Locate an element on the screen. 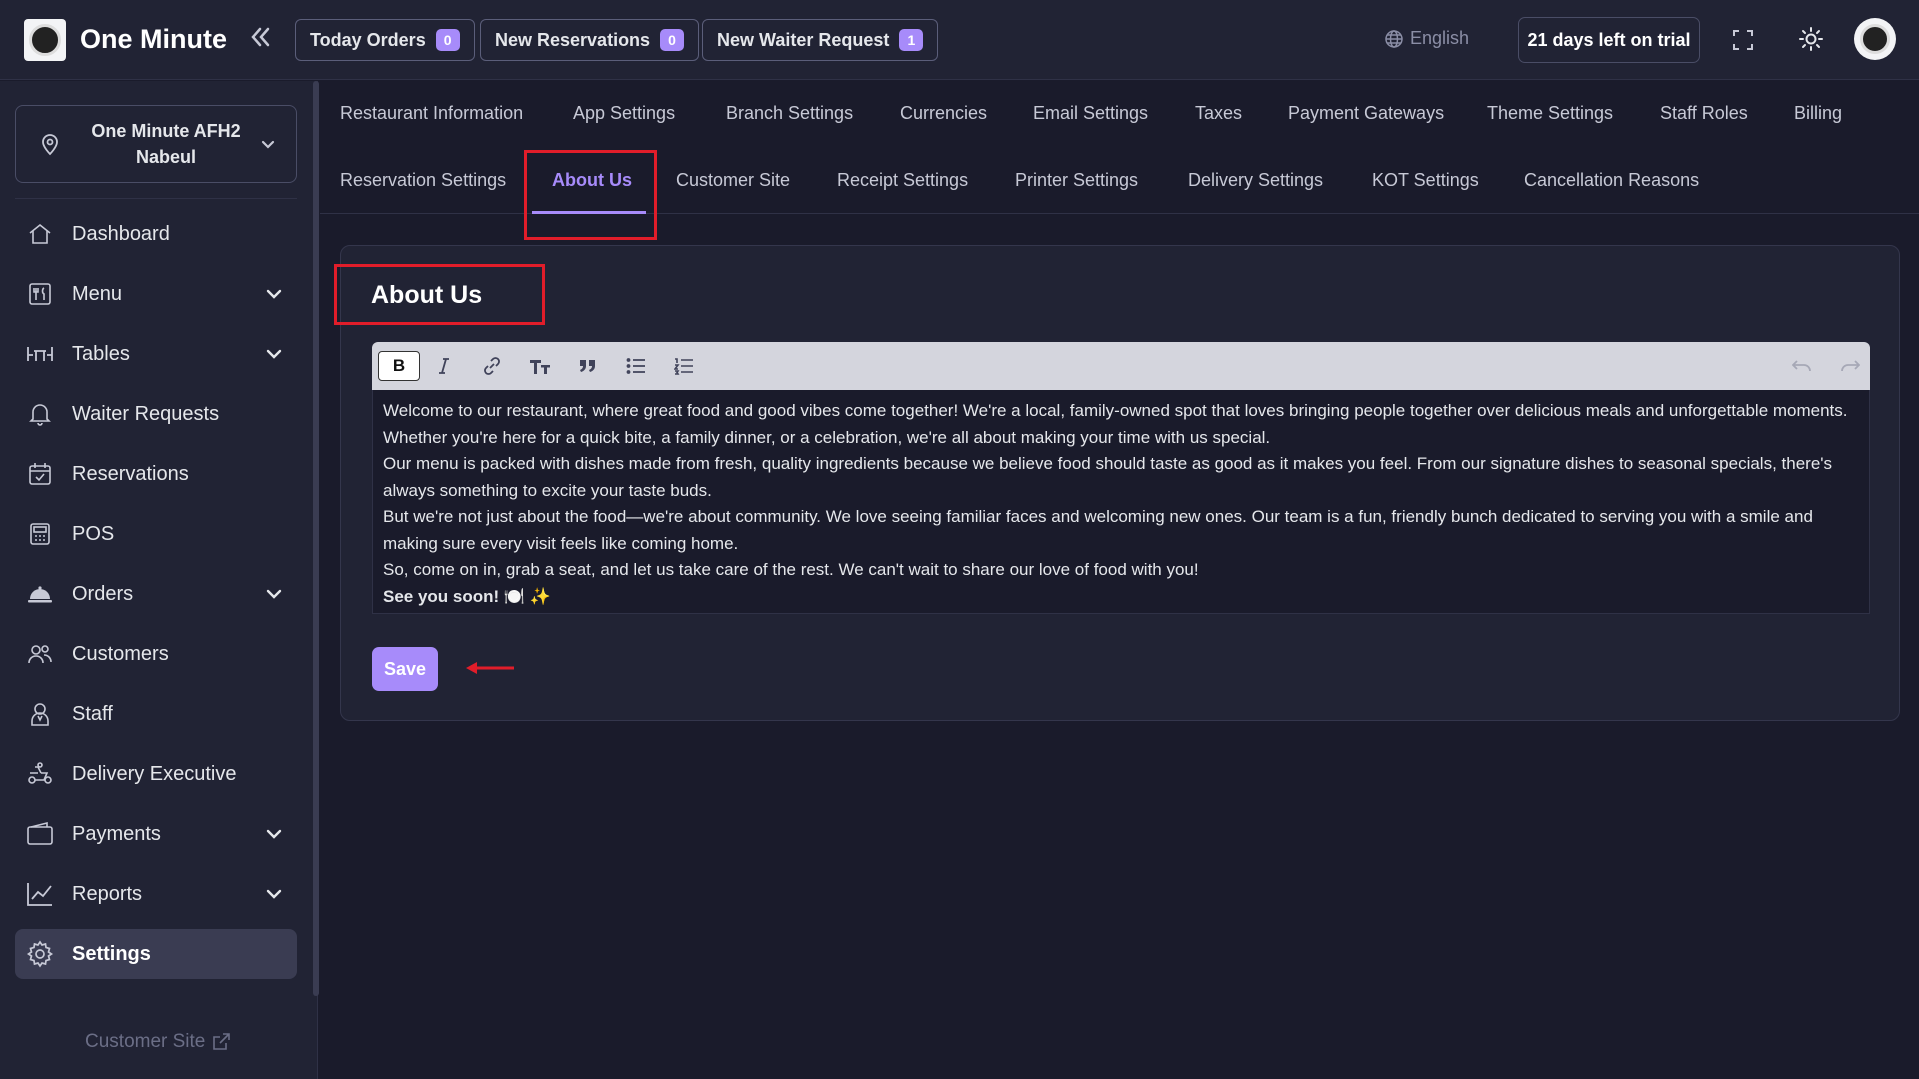 Image resolution: width=1919 pixels, height=1079 pixels. branch-city: Nabeul is located at coordinates (165, 157).